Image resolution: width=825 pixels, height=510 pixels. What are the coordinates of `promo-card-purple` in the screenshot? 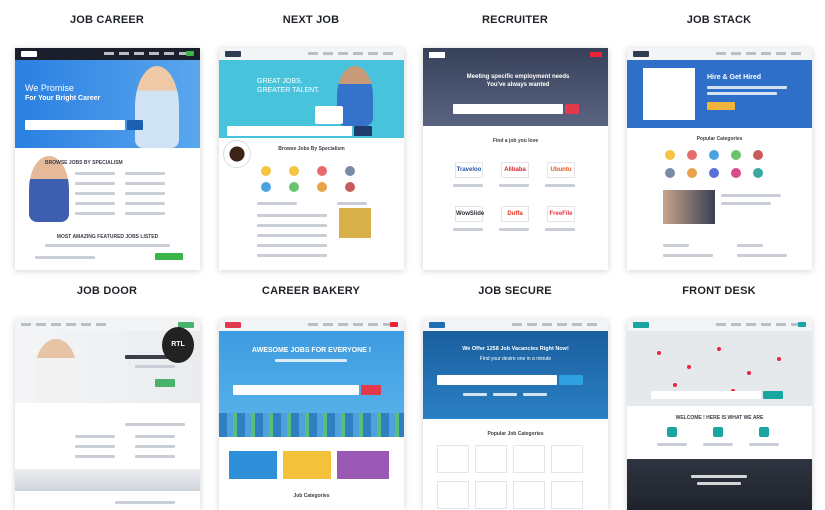 It's located at (363, 465).